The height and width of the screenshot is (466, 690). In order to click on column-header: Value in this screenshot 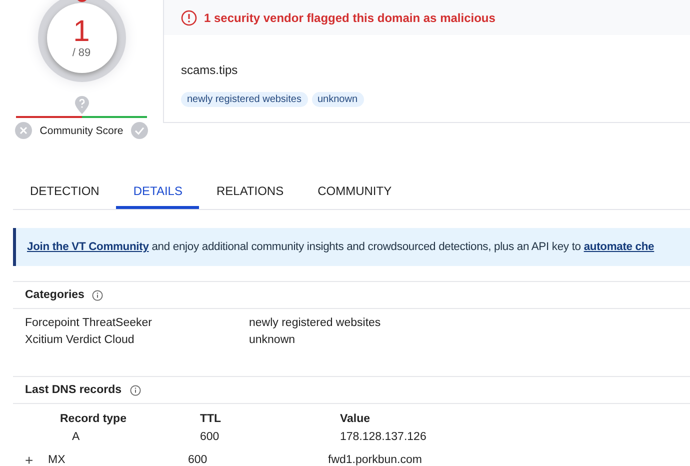, I will do `click(355, 419)`.